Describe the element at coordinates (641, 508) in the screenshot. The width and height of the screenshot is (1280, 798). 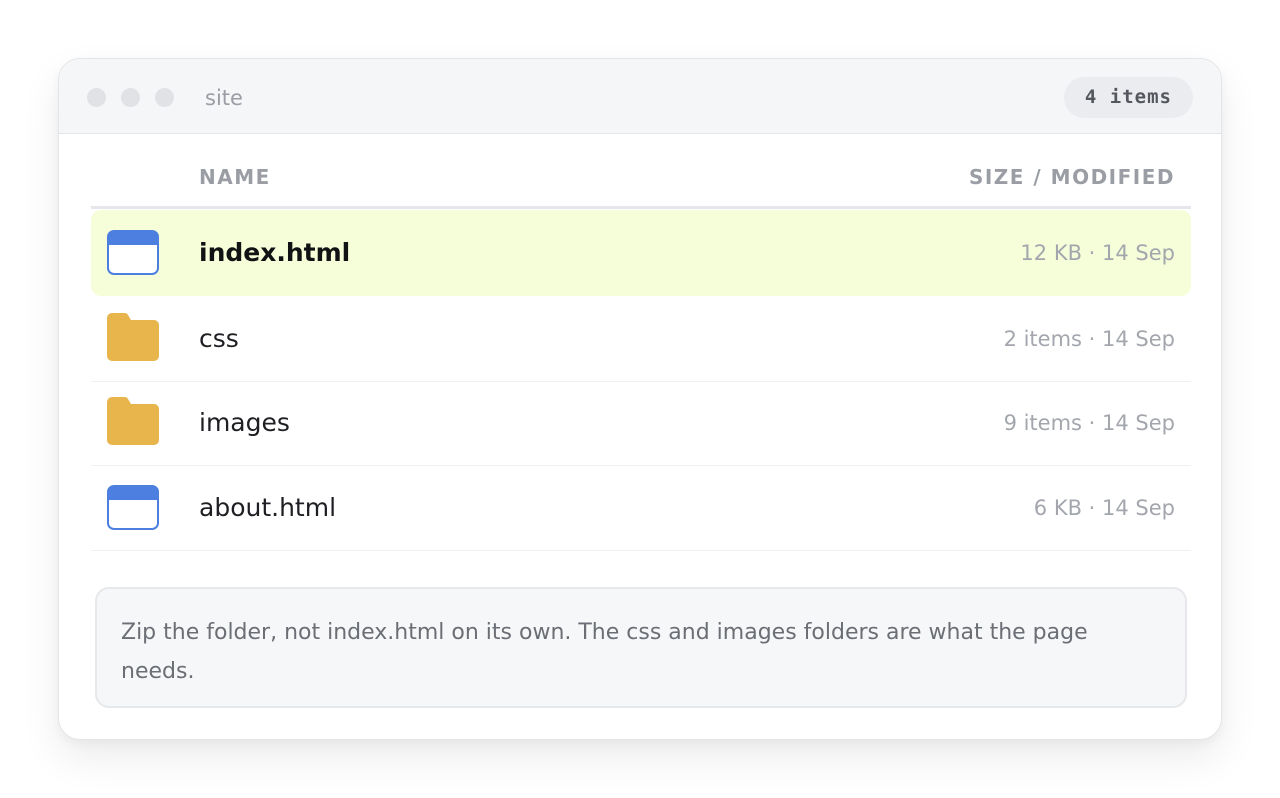
I see `file-row-about-html: about.html 6 KB · 14 Sep` at that location.